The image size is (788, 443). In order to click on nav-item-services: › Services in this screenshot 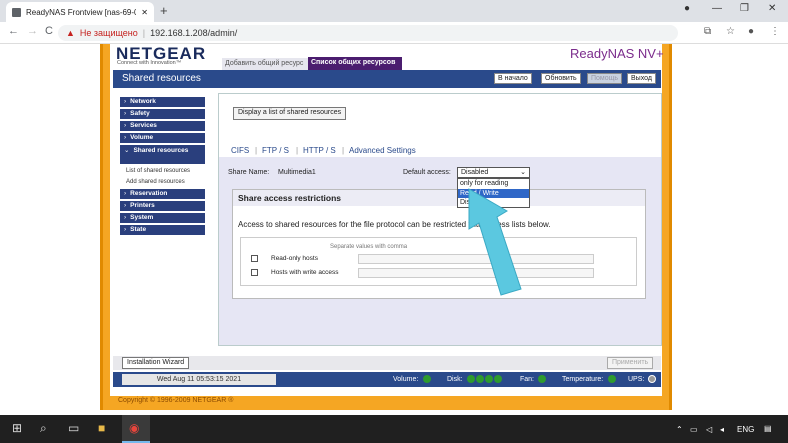, I will do `click(162, 126)`.